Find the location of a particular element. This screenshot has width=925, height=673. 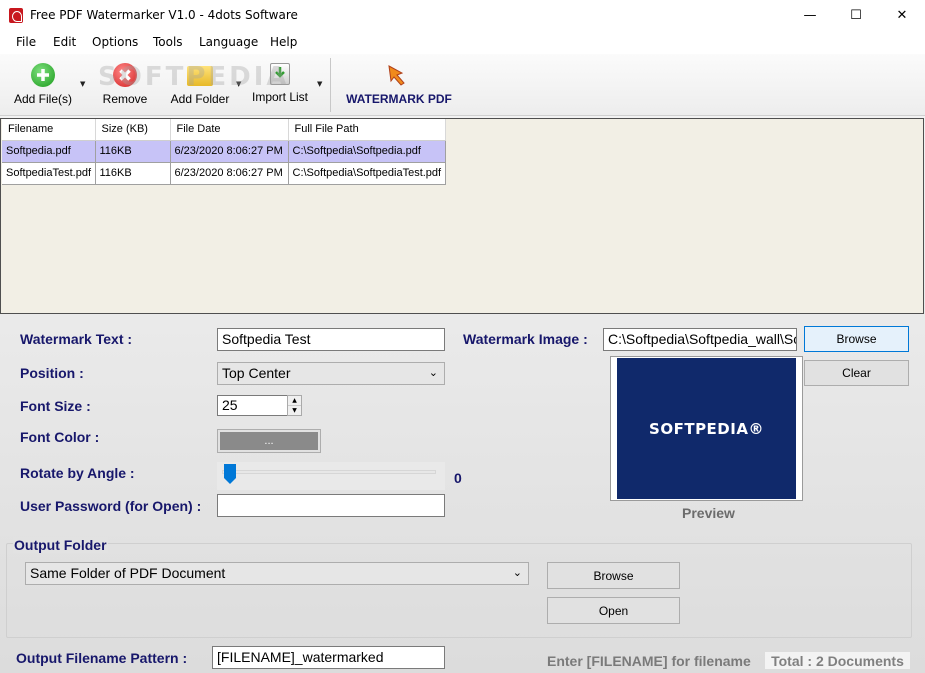

output-browse-button: Browse is located at coordinates (613, 575).